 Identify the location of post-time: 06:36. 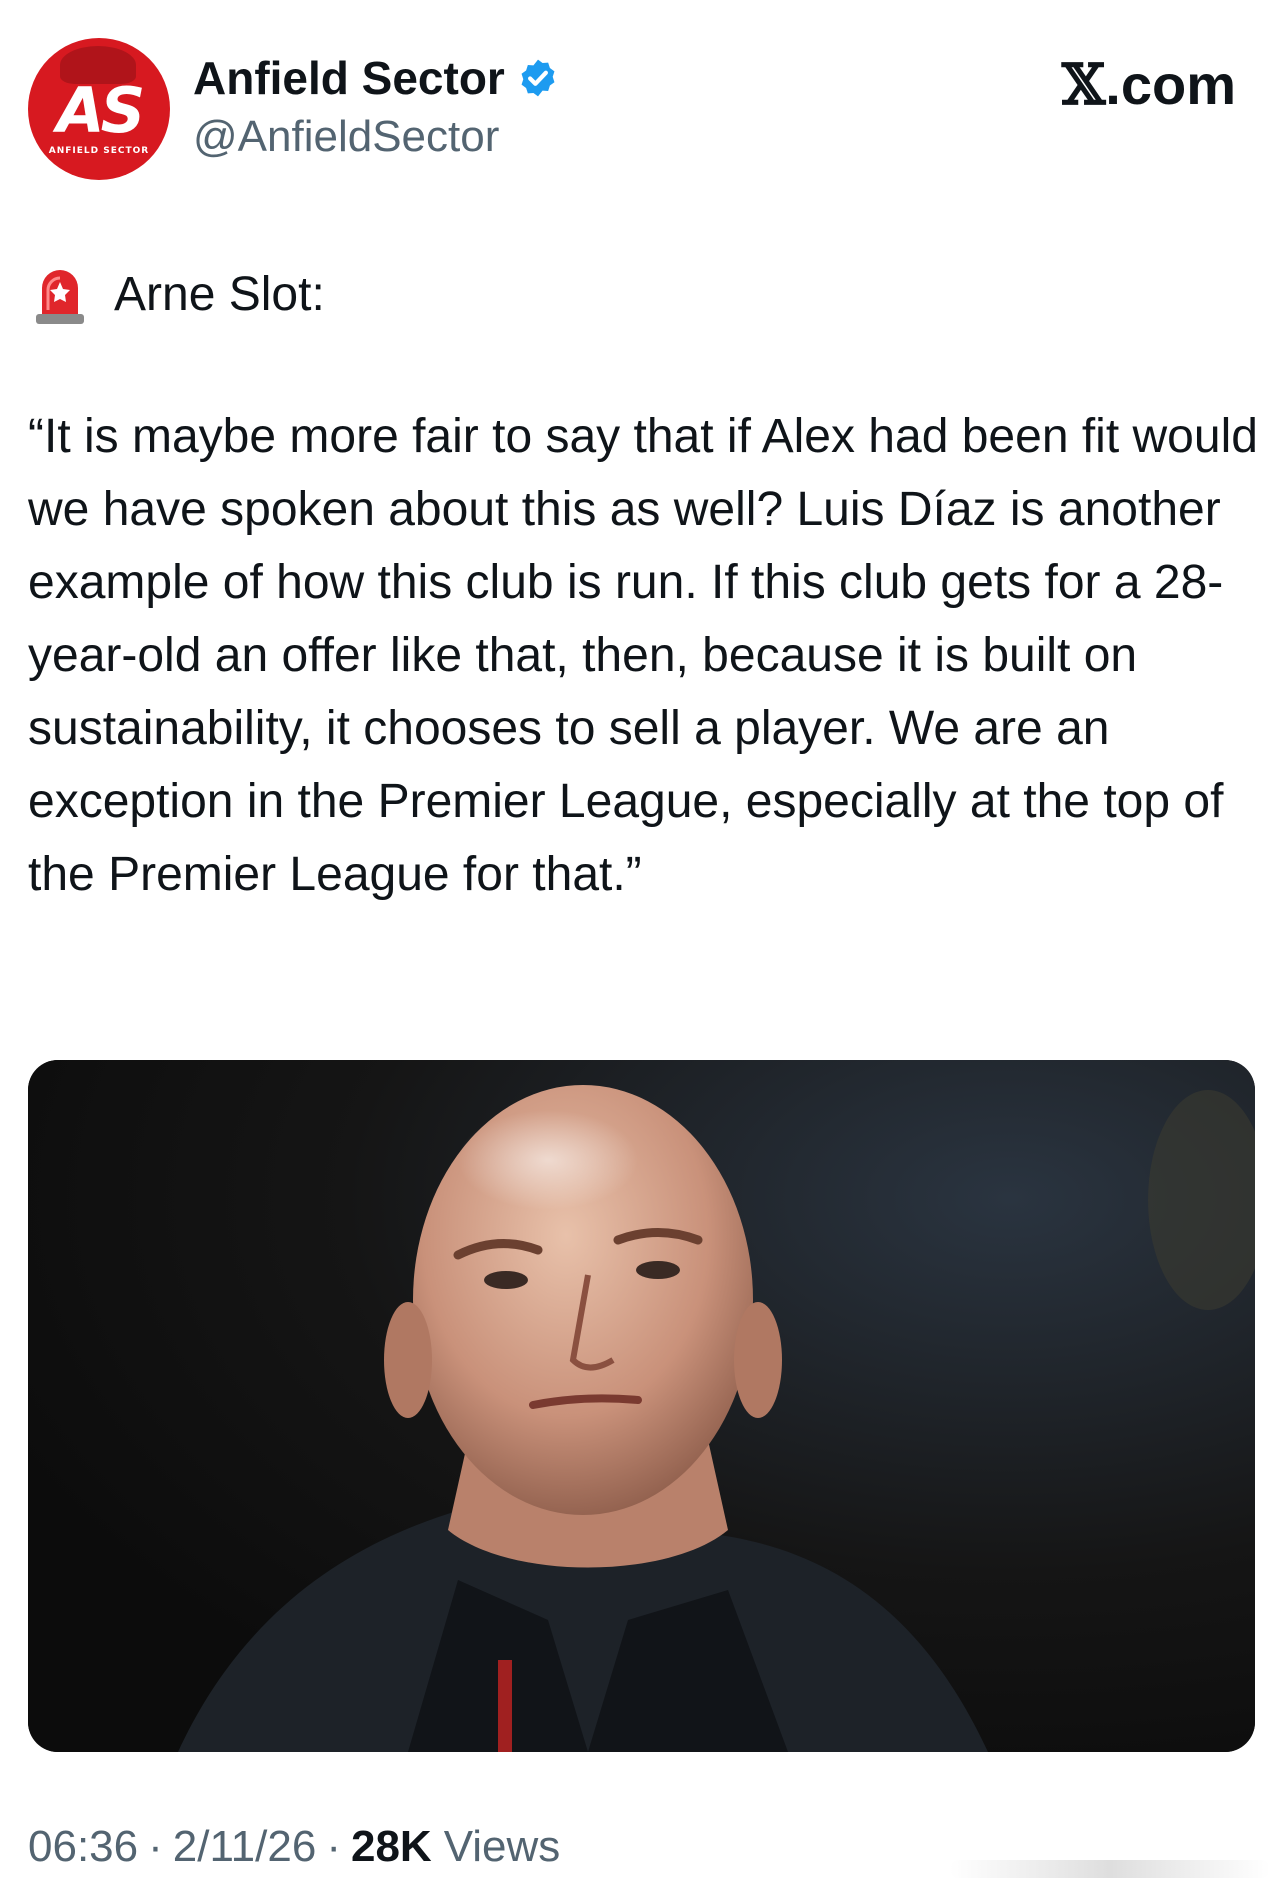
(83, 1847).